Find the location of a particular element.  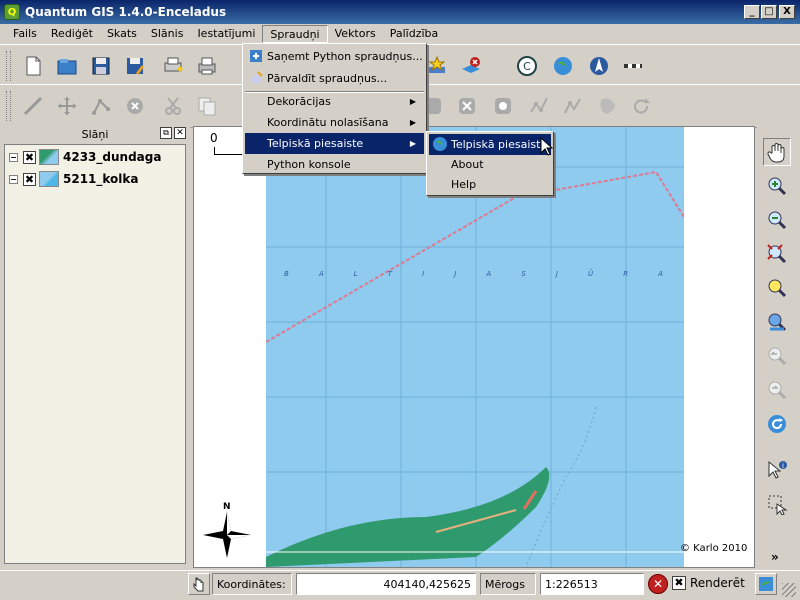

delete-ring-icon is located at coordinates (467, 106).